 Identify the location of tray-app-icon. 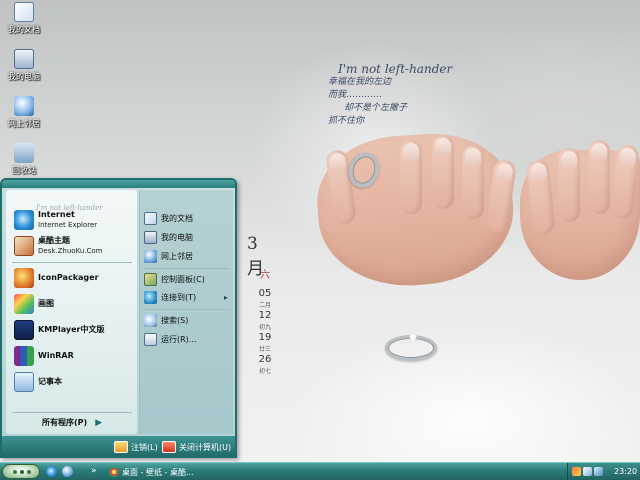
(576, 471).